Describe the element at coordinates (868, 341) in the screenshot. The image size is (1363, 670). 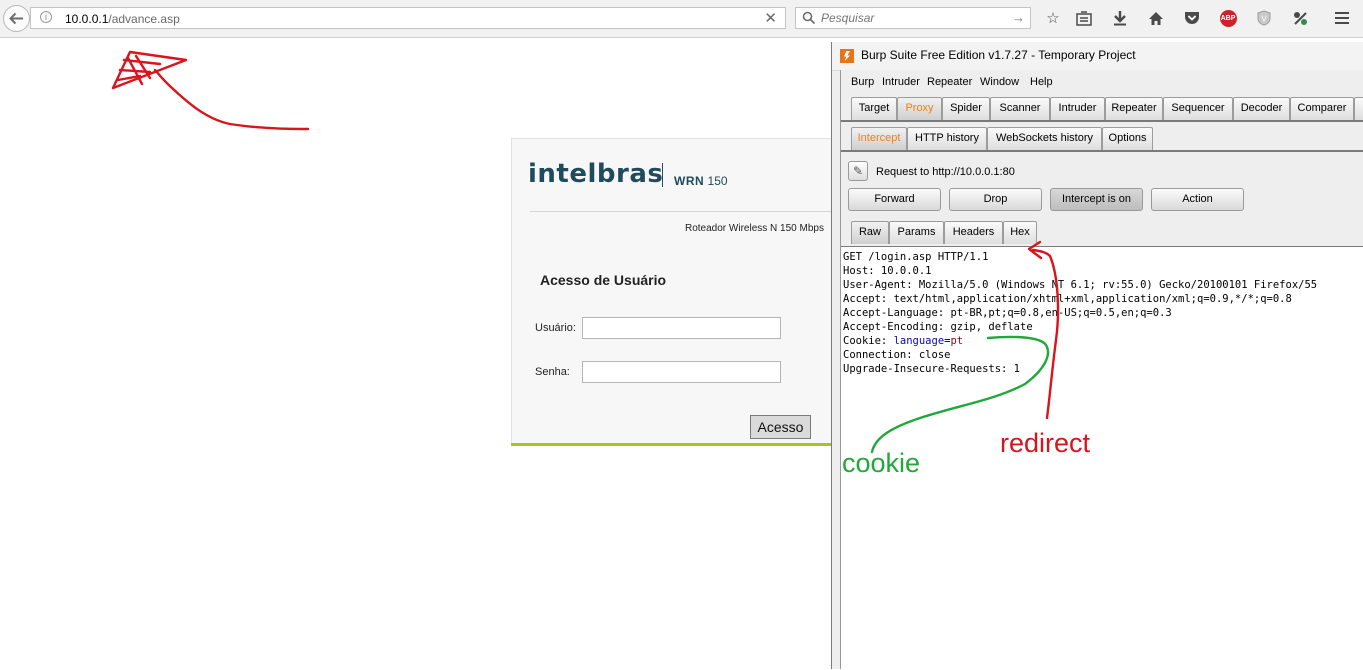
I see `cookie-header: Cookie:` at that location.